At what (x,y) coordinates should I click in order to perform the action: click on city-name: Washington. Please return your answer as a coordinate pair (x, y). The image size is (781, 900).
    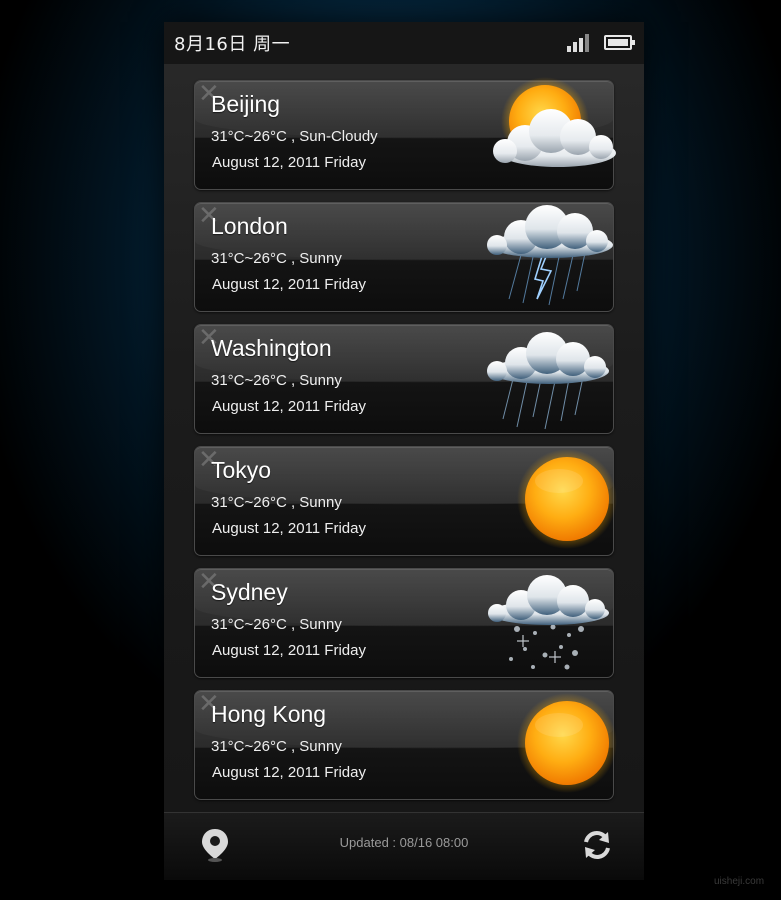
    Looking at the image, I should click on (271, 348).